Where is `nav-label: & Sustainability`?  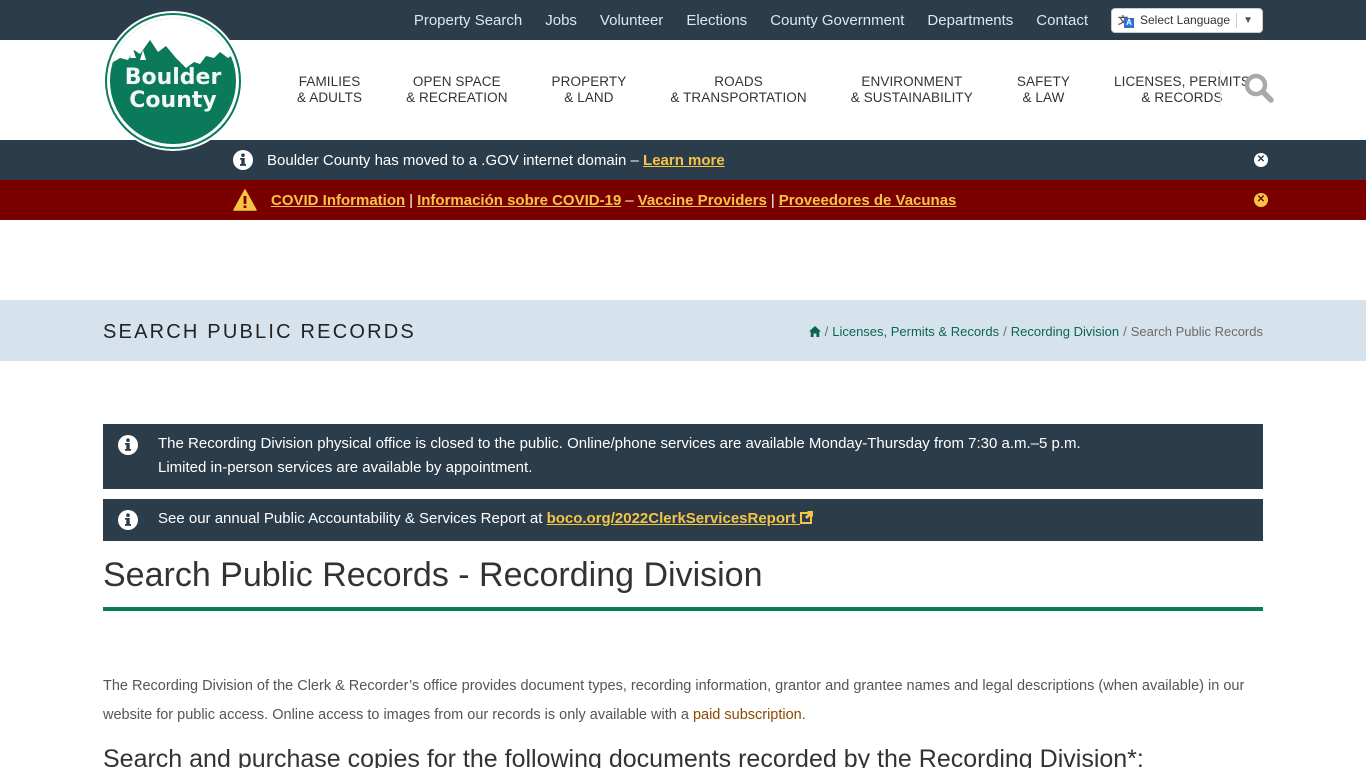
nav-label: & Sustainability is located at coordinates (911, 97).